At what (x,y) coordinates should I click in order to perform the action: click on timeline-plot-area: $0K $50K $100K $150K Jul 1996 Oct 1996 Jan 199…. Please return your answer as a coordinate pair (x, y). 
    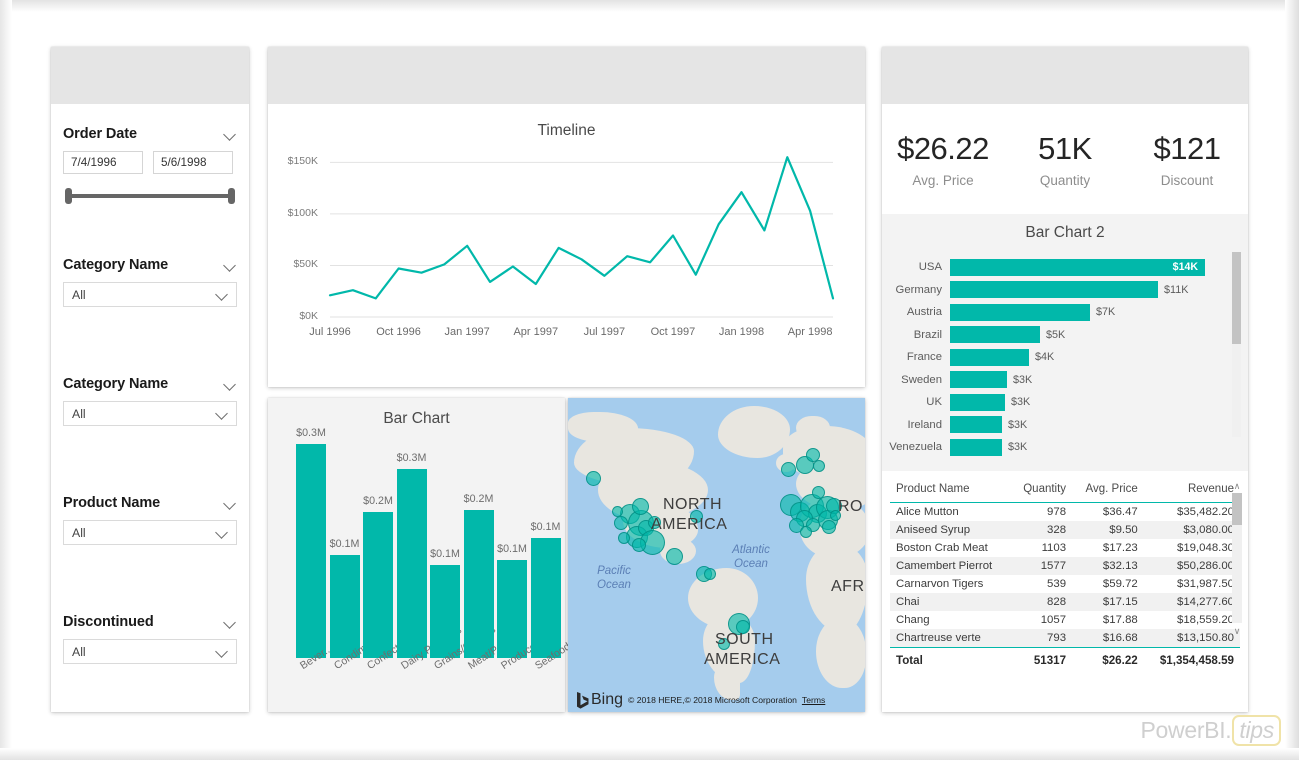
    Looking at the image, I should click on (566, 247).